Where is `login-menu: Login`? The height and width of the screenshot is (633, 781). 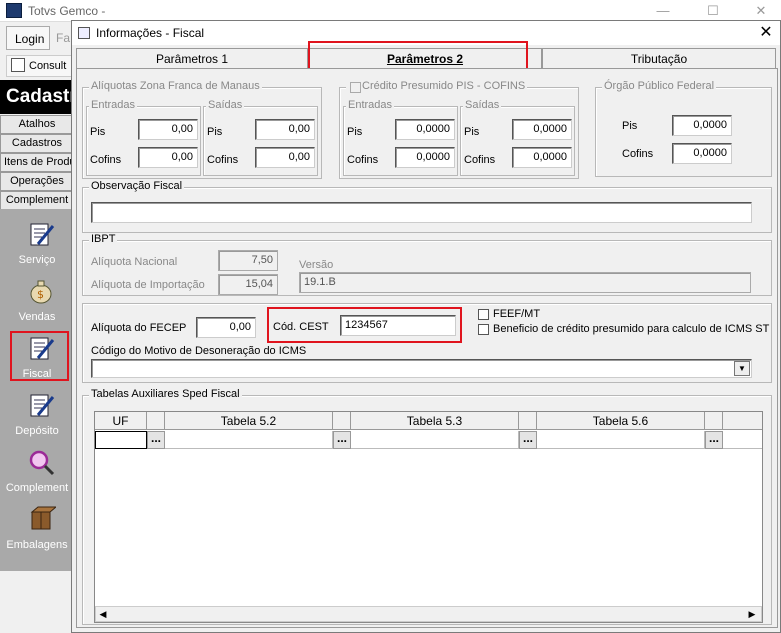
login-menu: Login is located at coordinates (28, 38).